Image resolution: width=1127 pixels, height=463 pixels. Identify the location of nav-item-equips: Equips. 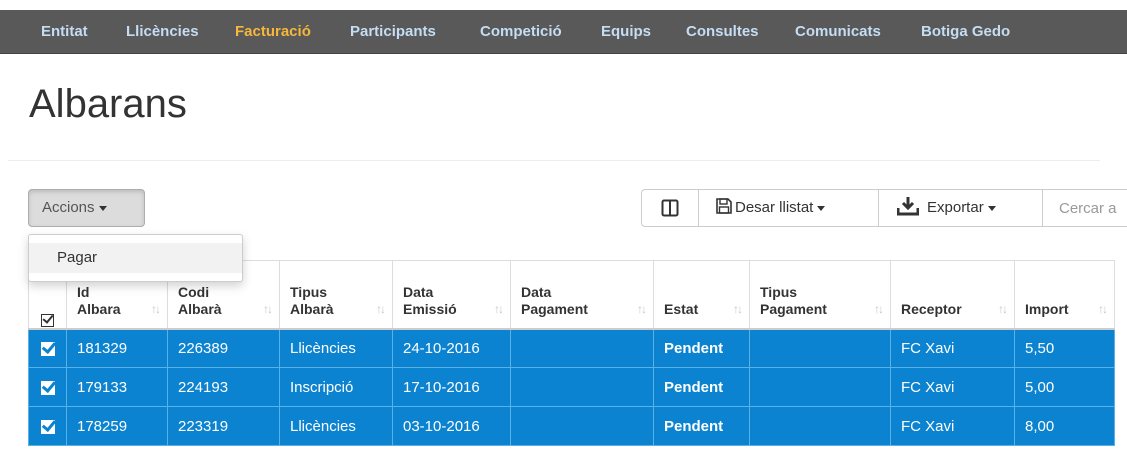
(626, 32).